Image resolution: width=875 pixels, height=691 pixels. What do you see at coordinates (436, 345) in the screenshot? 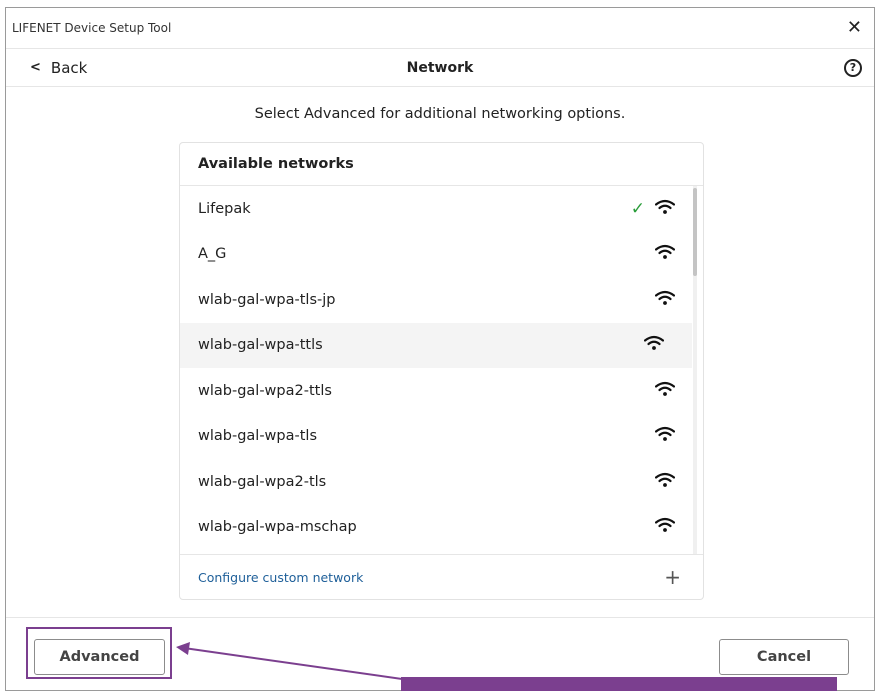
I see `network-row: wlab-gal-wpa-ttls` at bounding box center [436, 345].